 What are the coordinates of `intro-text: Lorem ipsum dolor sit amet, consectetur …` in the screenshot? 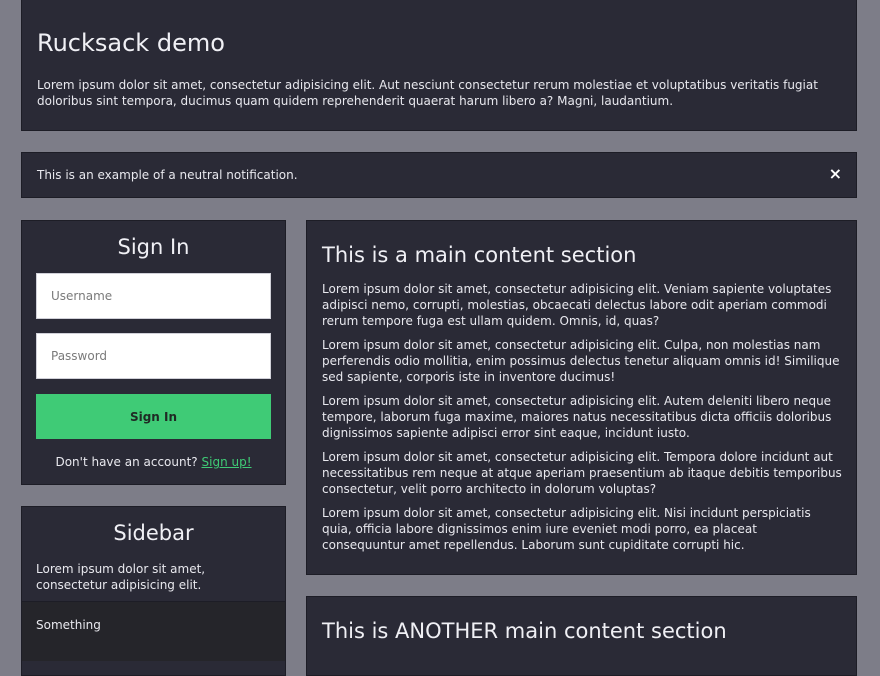 It's located at (427, 93).